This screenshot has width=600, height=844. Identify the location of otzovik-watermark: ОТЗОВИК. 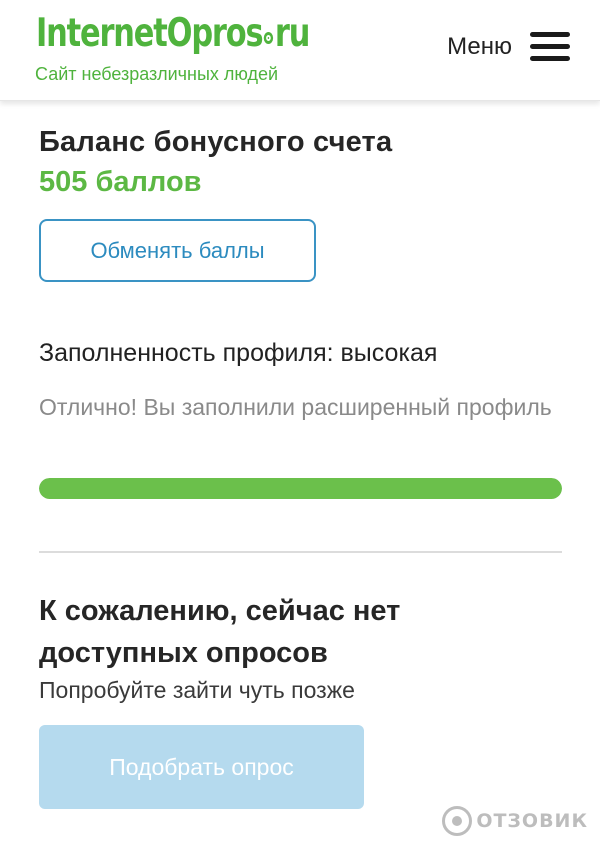
(515, 821).